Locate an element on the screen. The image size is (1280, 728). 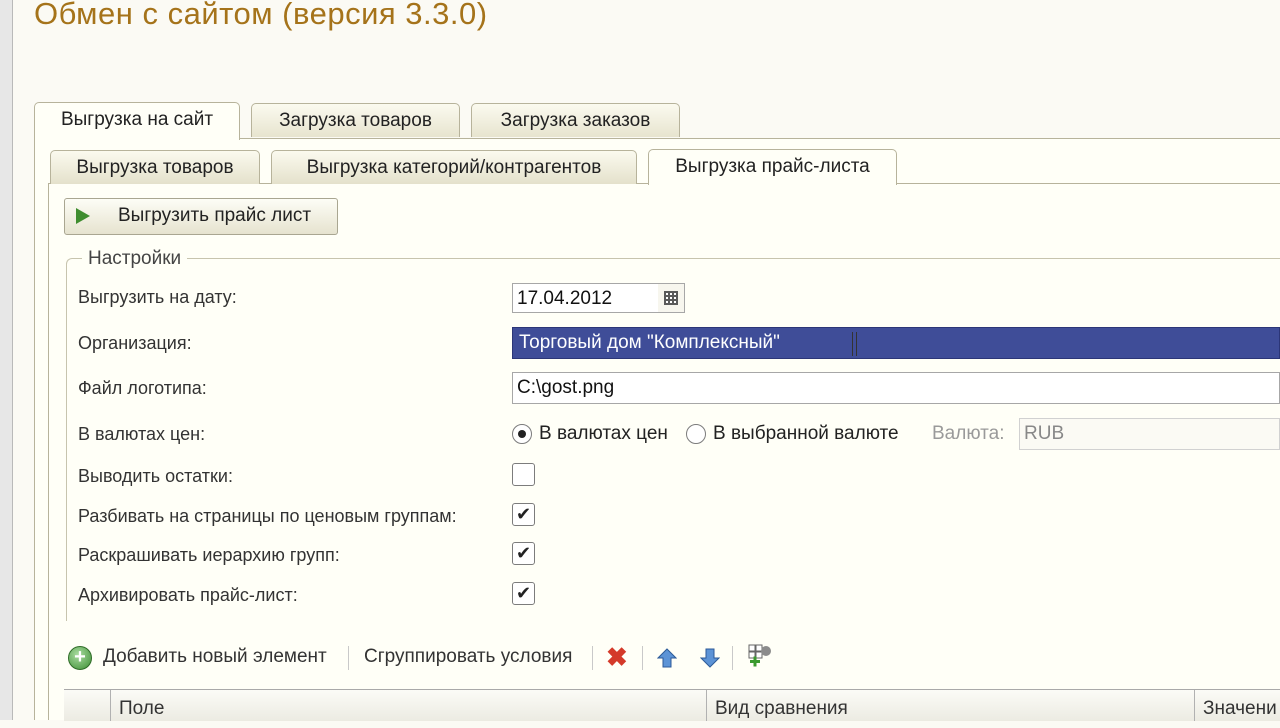
add-icon: + is located at coordinates (80, 658).